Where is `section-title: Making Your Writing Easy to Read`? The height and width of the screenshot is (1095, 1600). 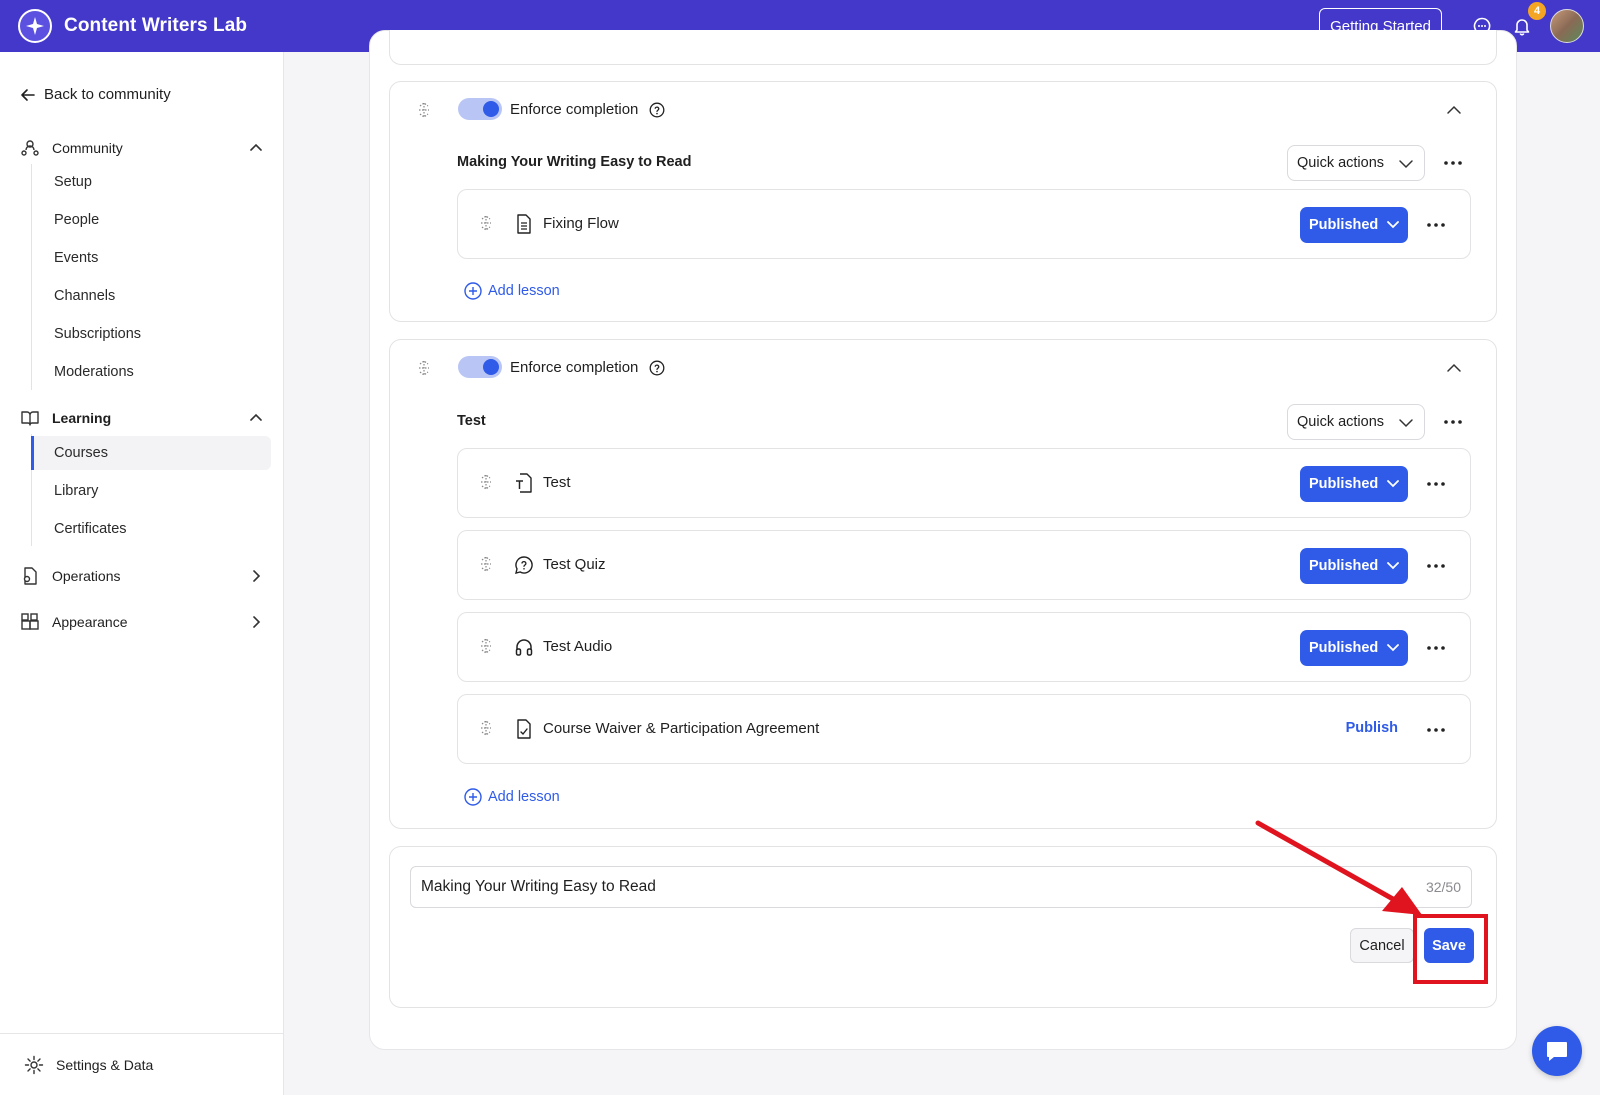
section-title: Making Your Writing Easy to Read is located at coordinates (574, 162).